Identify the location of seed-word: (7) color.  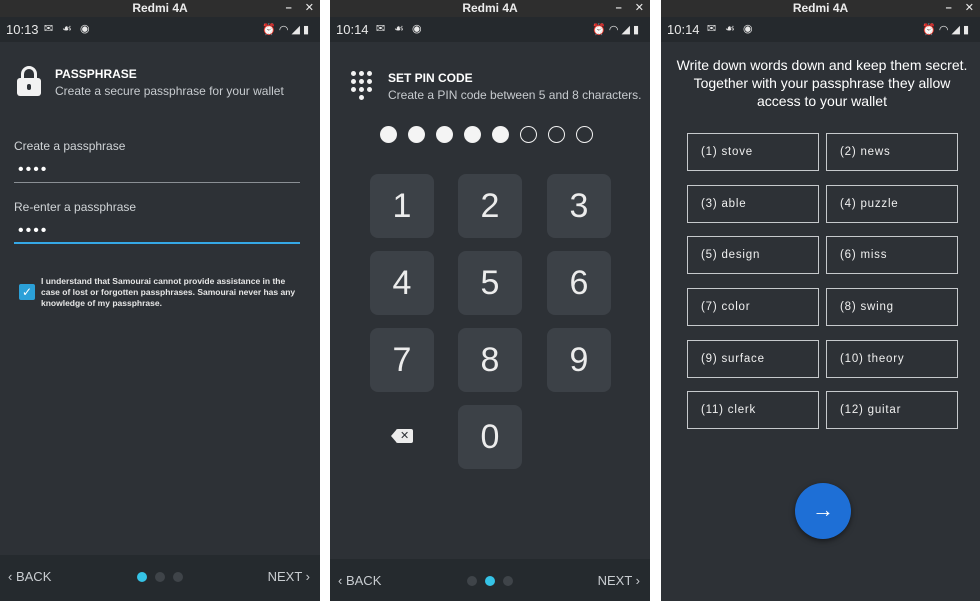
(753, 307).